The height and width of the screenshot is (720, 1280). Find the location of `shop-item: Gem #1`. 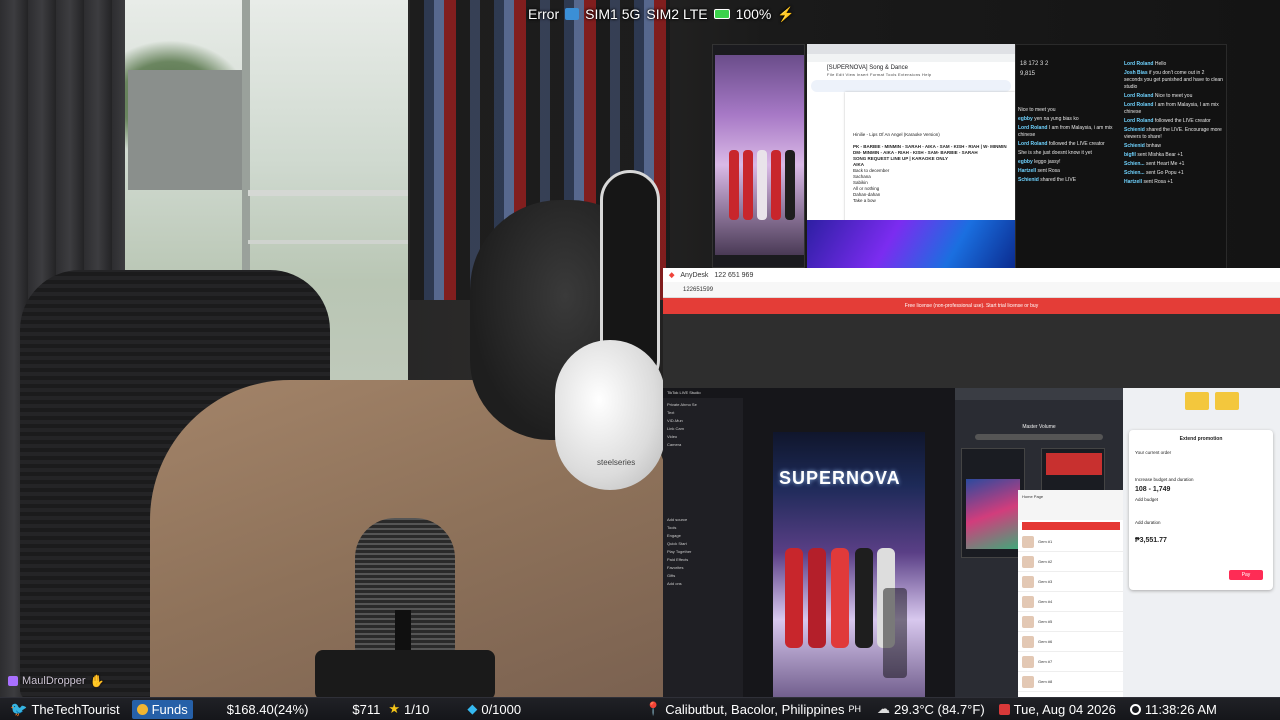

shop-item: Gem #1 is located at coordinates (1071, 542).